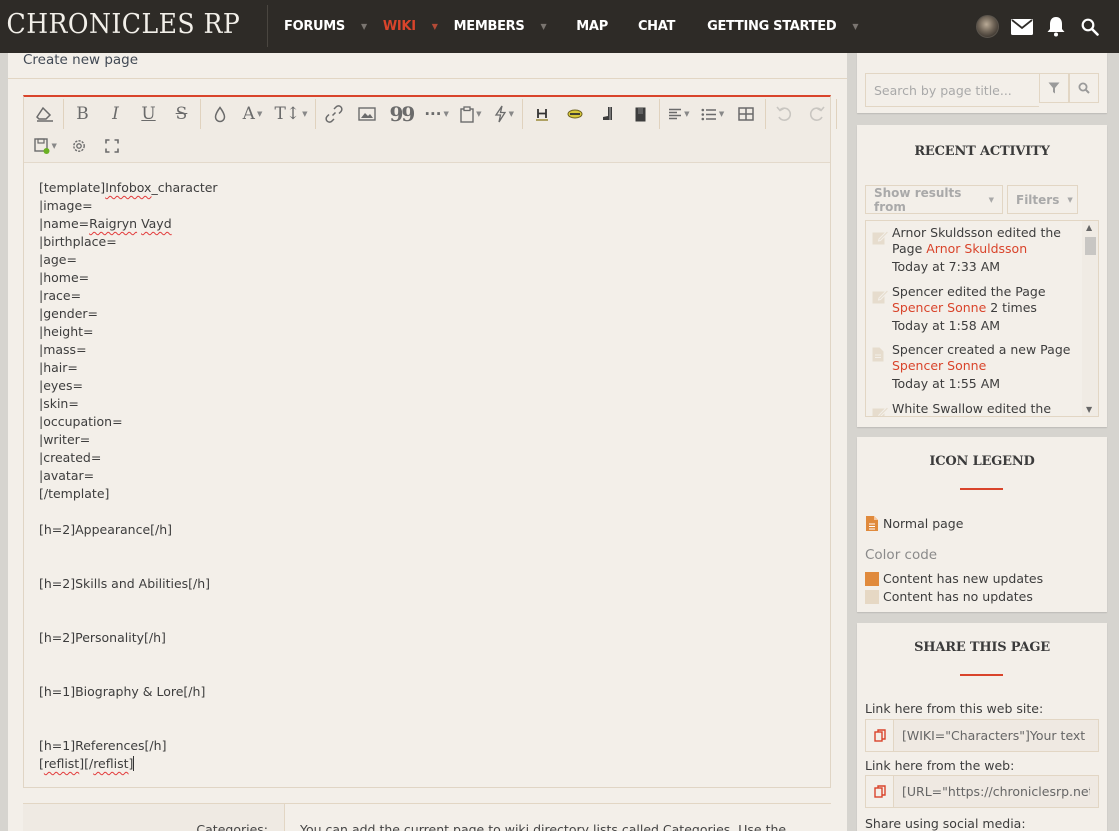  Describe the element at coordinates (746, 114) in the screenshot. I see `insert-table-button` at that location.